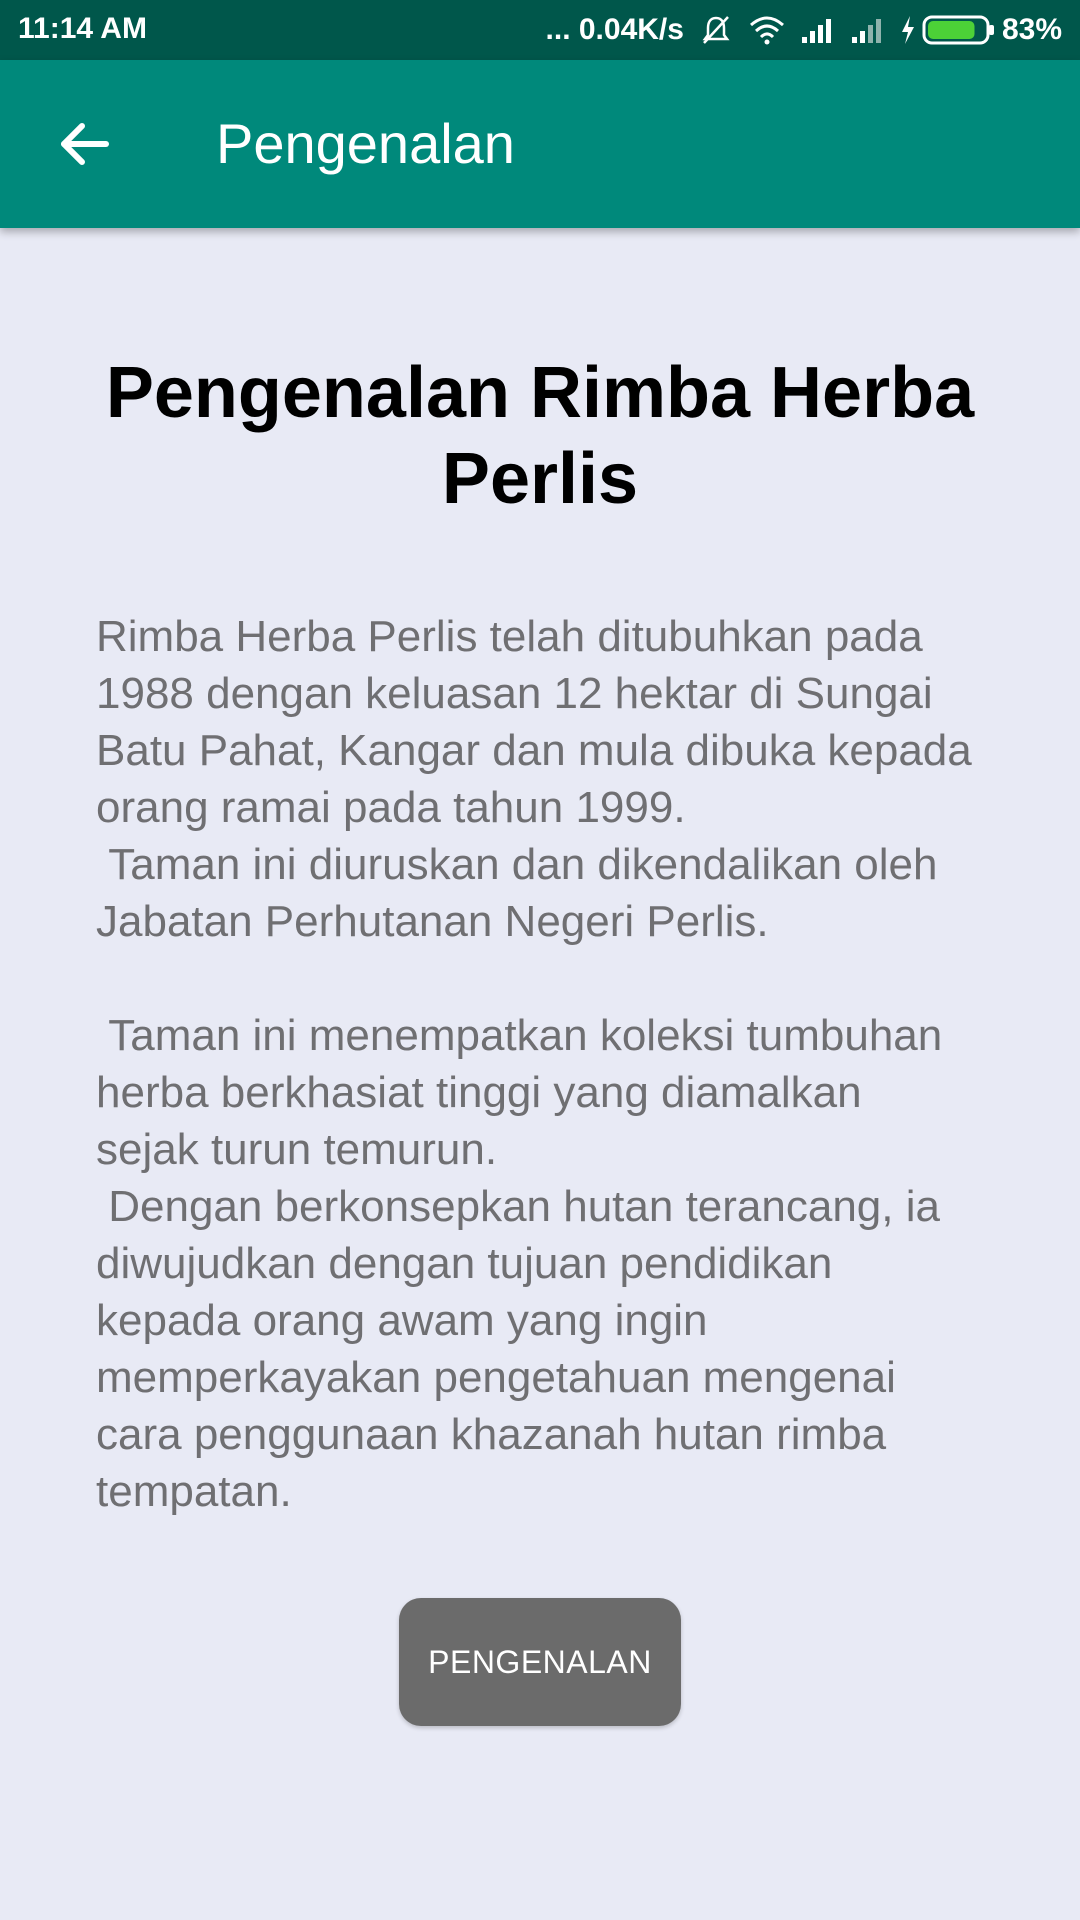  I want to click on network-speed: ... 0.04K/s, so click(614, 29).